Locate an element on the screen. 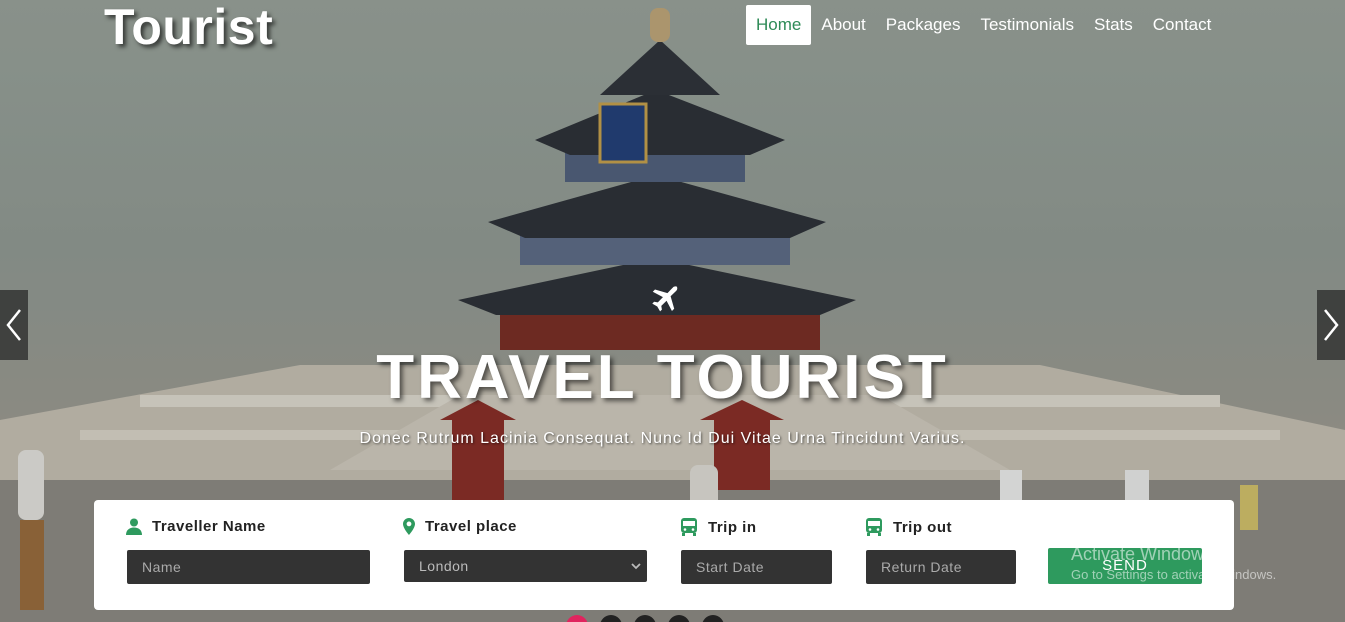 The image size is (1345, 622). nav-about: About is located at coordinates (843, 25).